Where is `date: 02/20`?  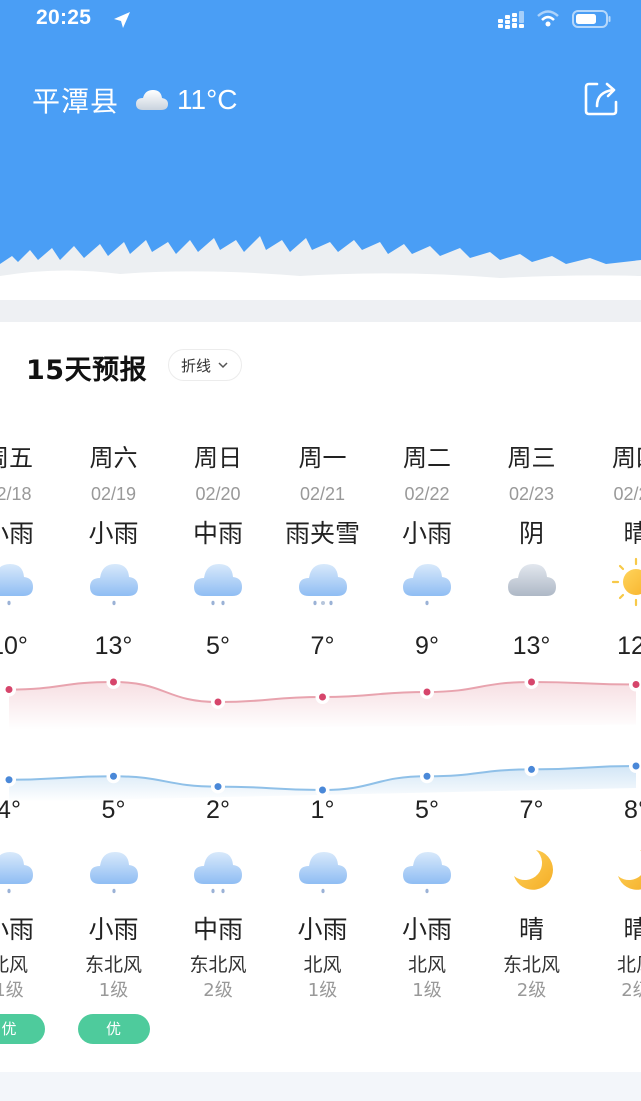
date: 02/20 is located at coordinates (218, 494).